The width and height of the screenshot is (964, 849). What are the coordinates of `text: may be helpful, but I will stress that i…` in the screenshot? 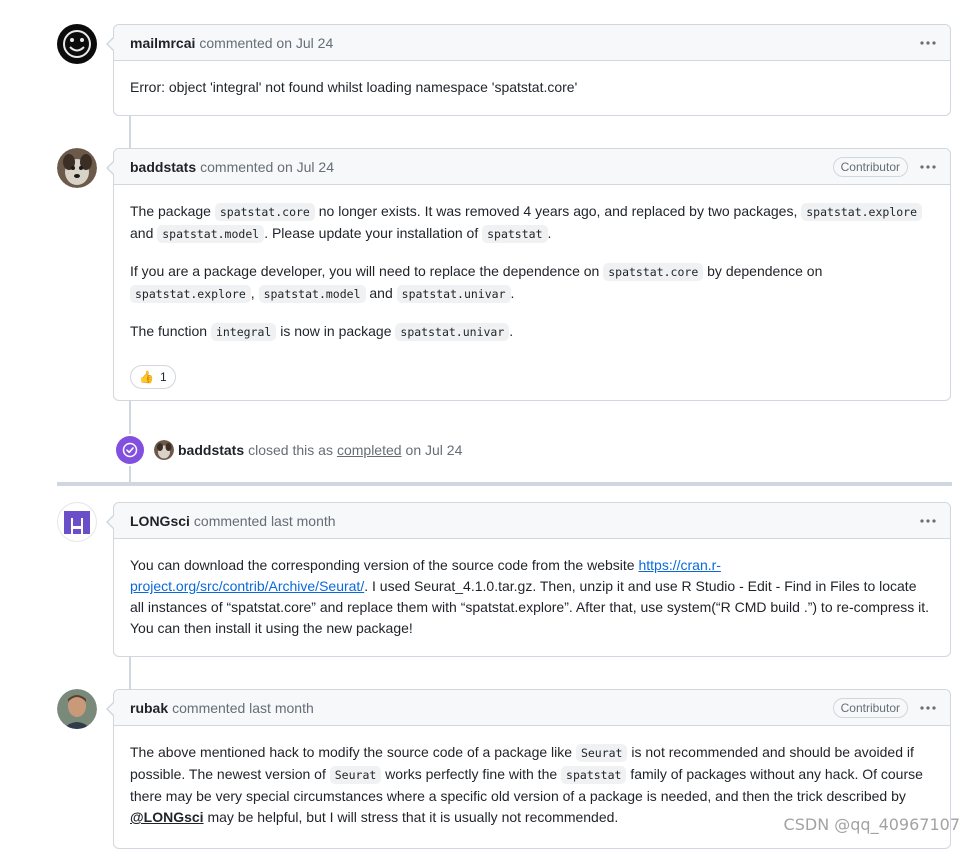 It's located at (411, 817).